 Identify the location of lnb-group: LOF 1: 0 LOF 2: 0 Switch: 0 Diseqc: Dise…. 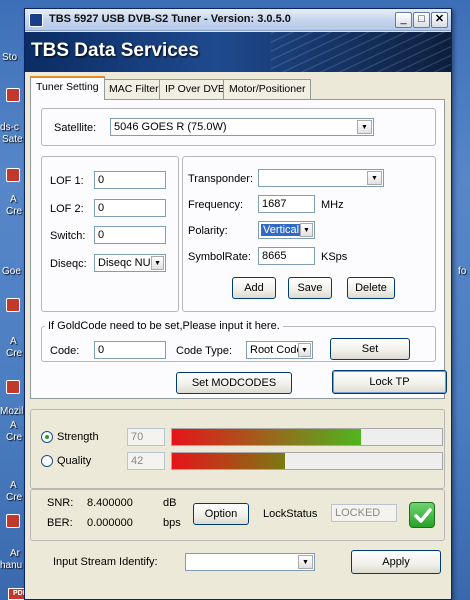
(110, 234).